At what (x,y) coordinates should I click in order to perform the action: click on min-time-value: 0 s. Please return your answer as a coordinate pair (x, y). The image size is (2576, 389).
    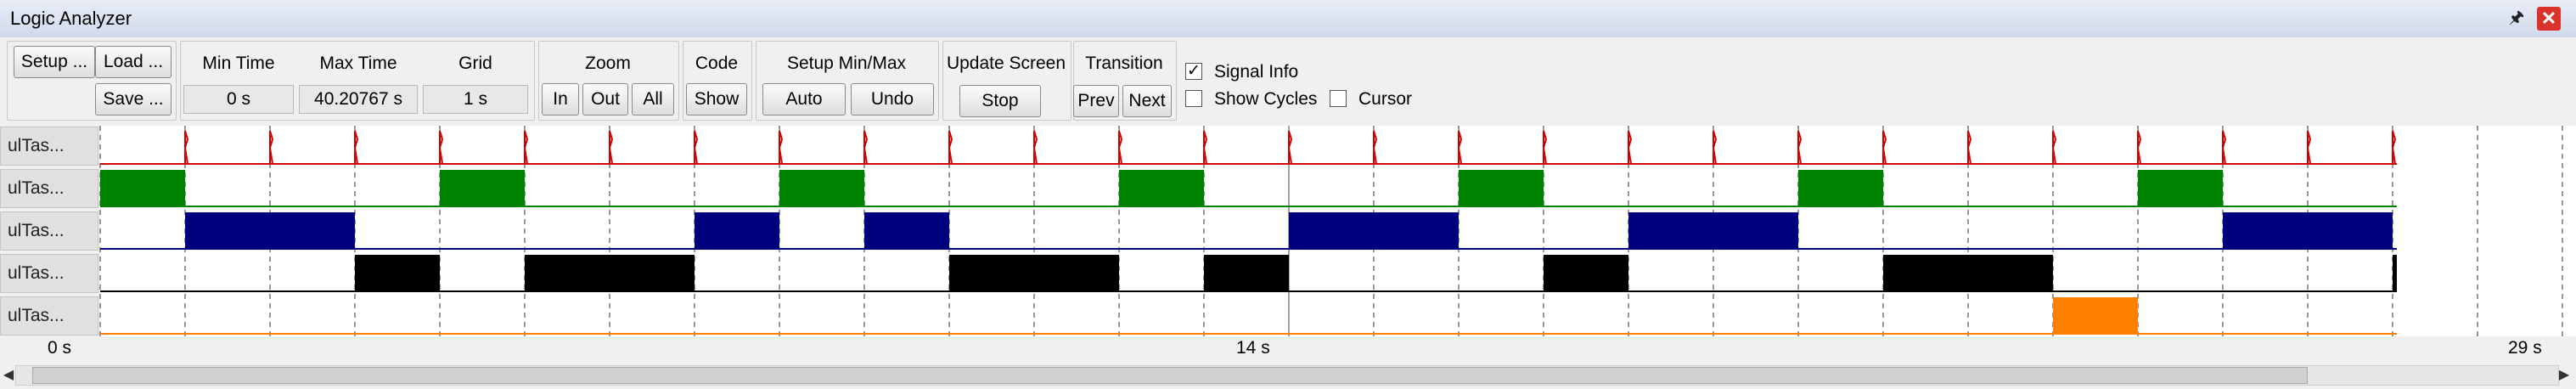
    Looking at the image, I should click on (238, 100).